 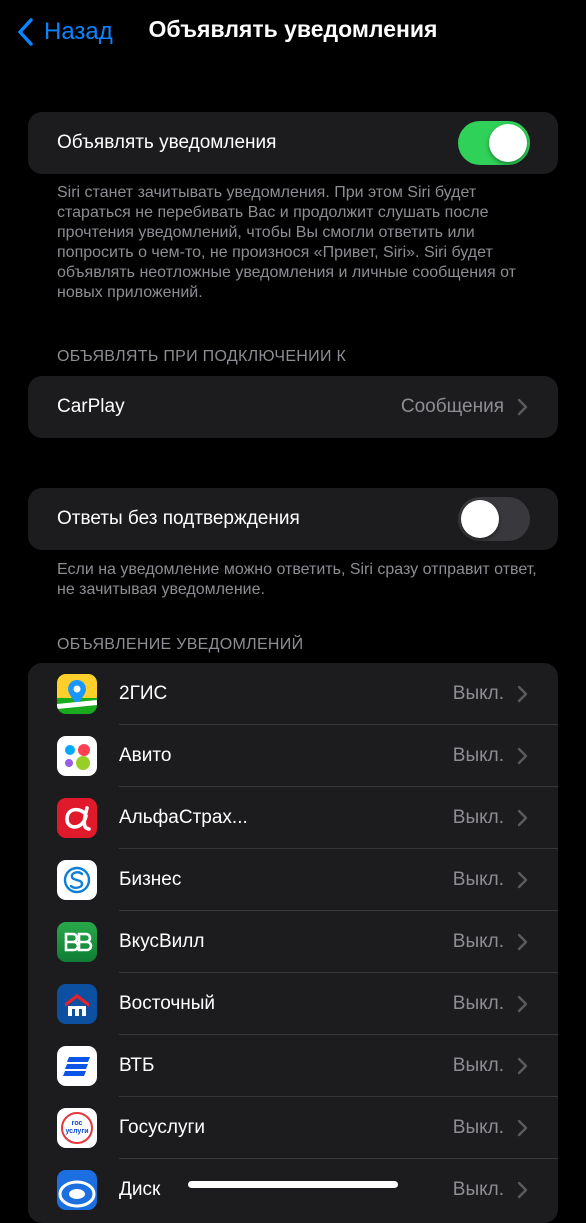 I want to click on announce-toggle, so click(x=494, y=143).